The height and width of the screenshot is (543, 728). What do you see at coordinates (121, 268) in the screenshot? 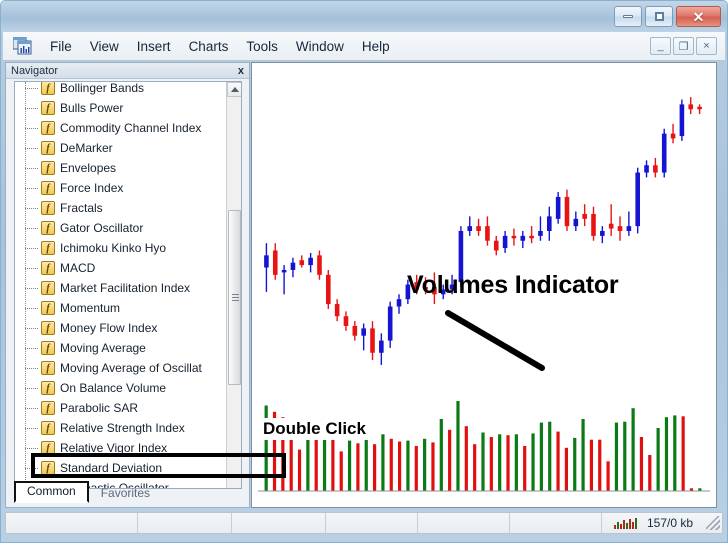
I see `list-item: f MACD` at bounding box center [121, 268].